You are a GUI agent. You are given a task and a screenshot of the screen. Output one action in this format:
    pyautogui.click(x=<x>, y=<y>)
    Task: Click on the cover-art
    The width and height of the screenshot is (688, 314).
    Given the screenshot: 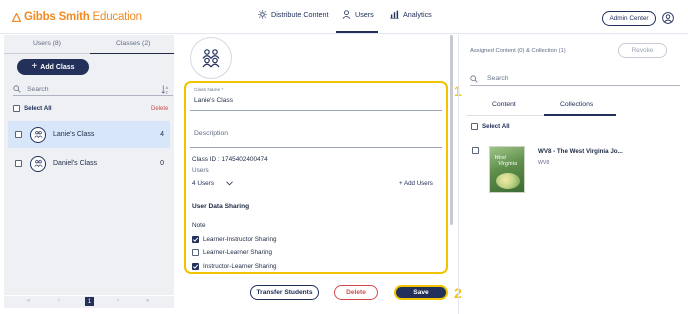 What is the action you would take?
    pyautogui.click(x=508, y=181)
    